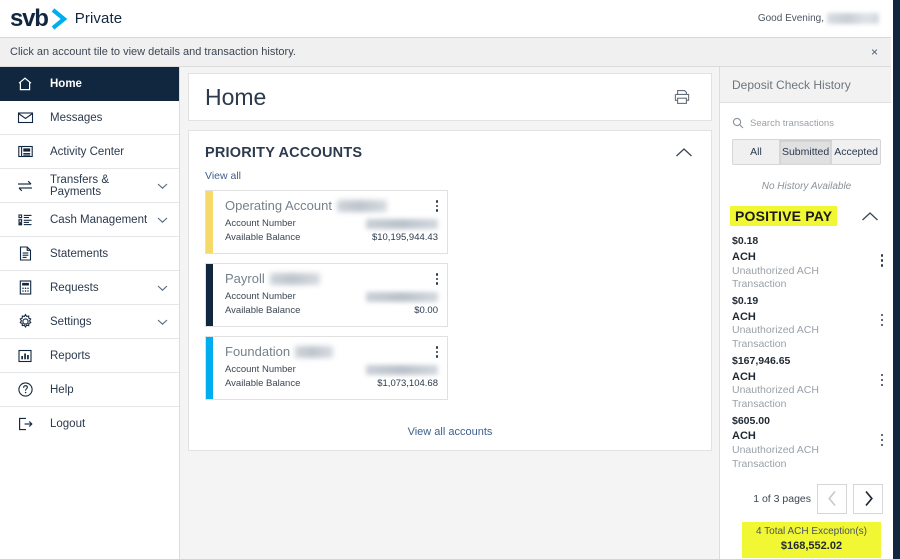  What do you see at coordinates (99, 219) in the screenshot?
I see `sidebar-item-label: Cash Management` at bounding box center [99, 219].